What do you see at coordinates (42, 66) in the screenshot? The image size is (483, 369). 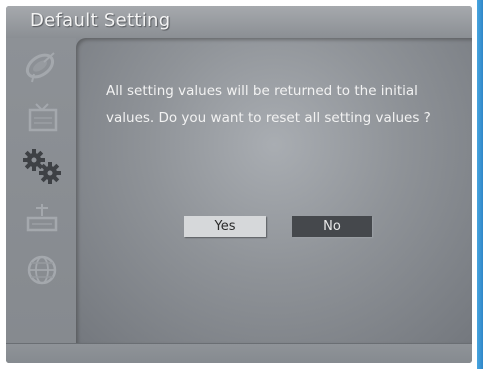 I see `satellite-dish-icon` at bounding box center [42, 66].